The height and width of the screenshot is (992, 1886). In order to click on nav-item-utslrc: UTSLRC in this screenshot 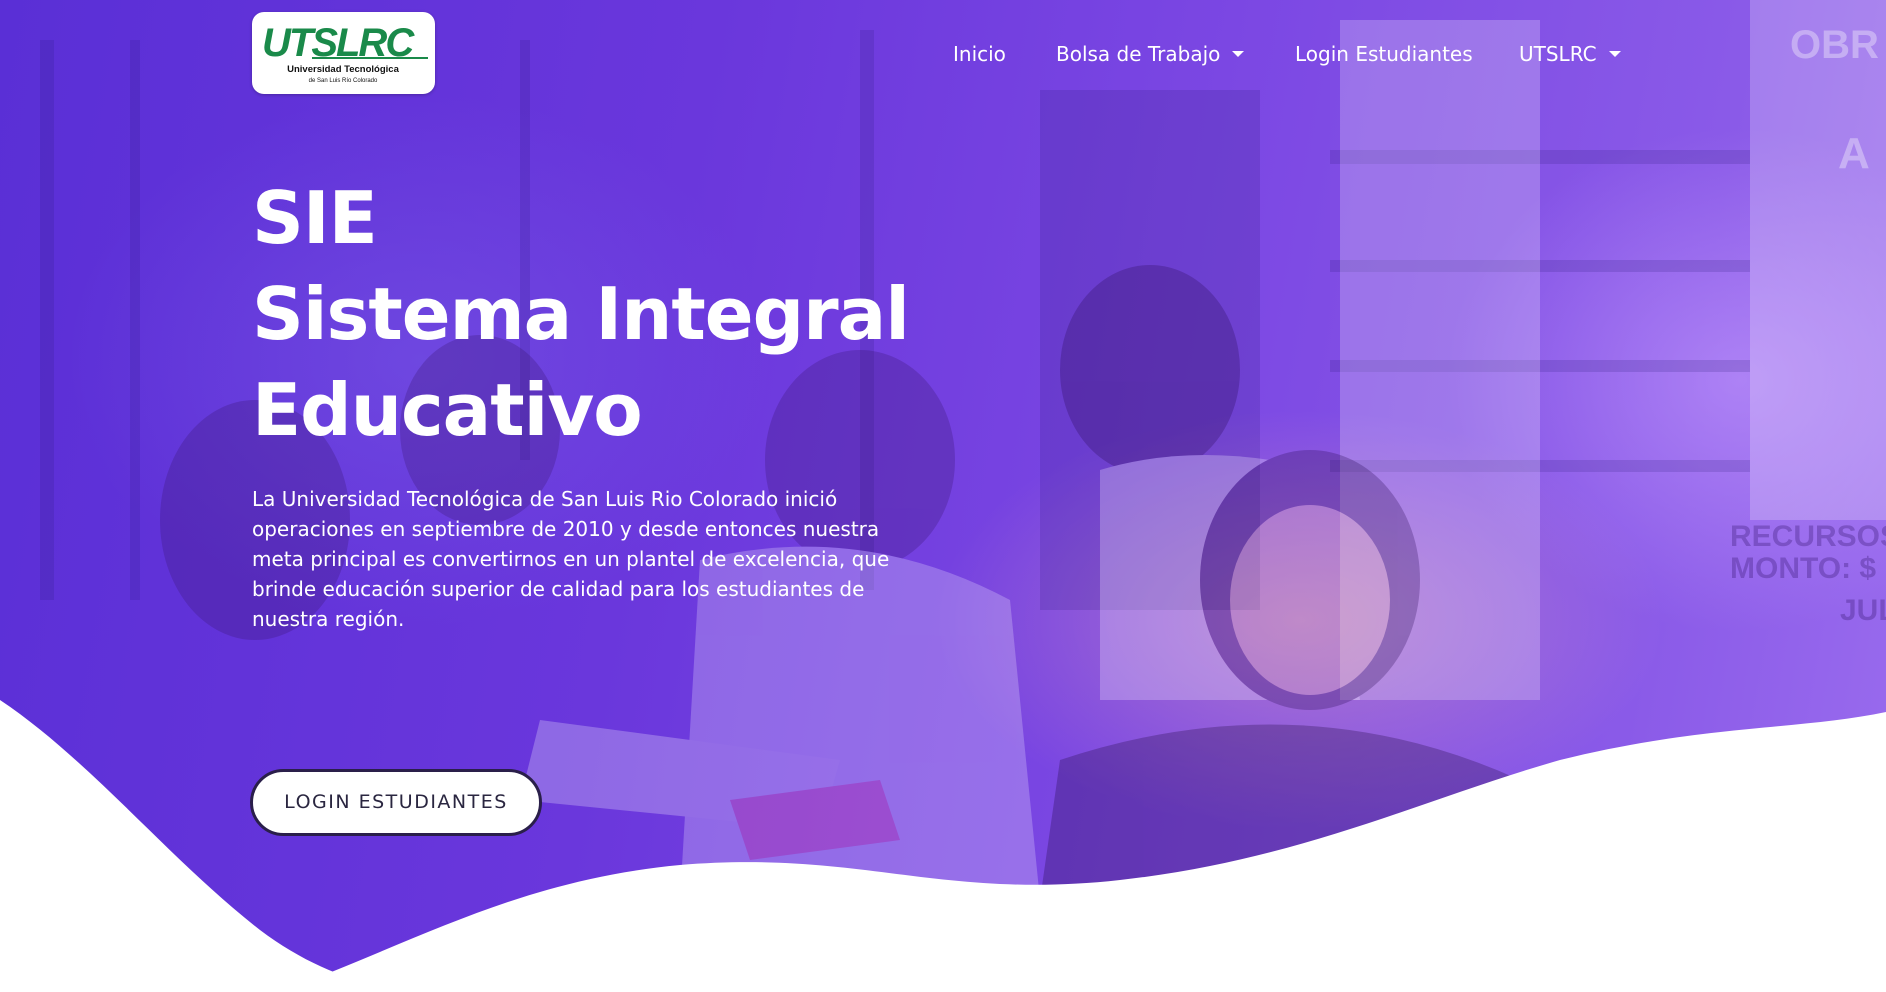, I will do `click(1570, 54)`.